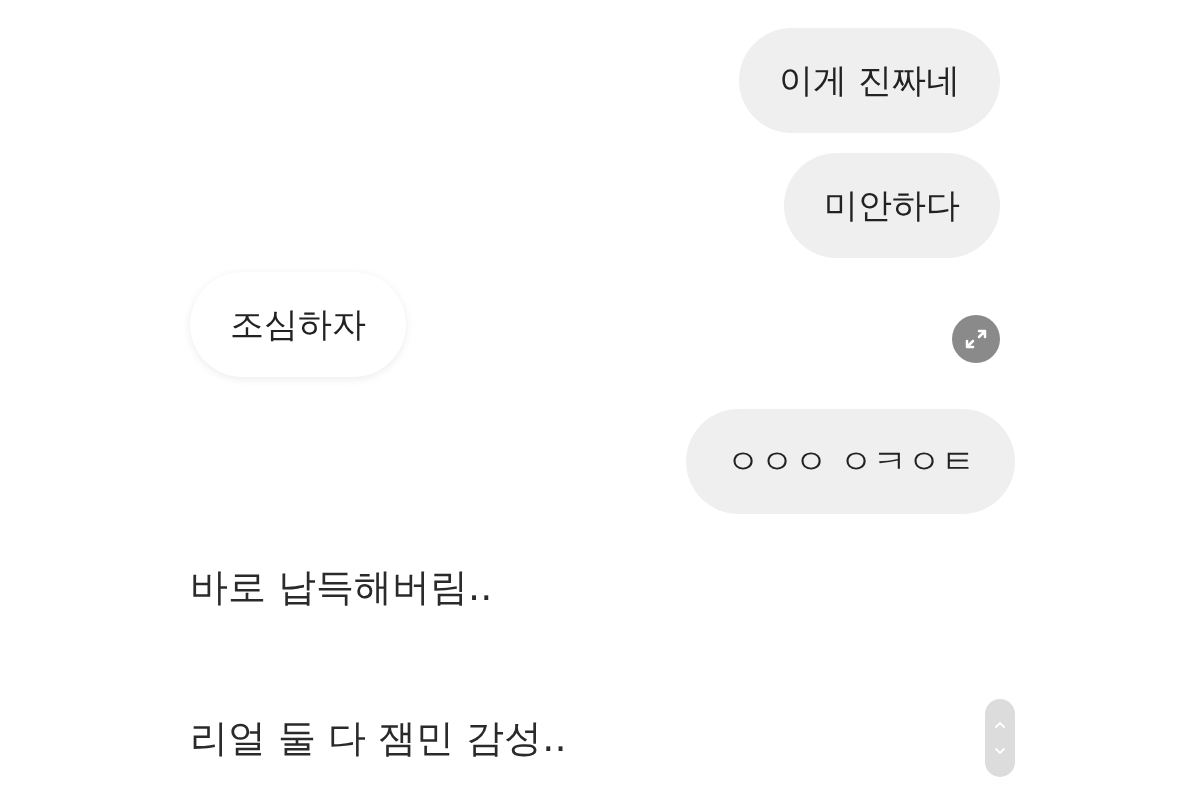  I want to click on message-bubble: 미안하다, so click(892, 205).